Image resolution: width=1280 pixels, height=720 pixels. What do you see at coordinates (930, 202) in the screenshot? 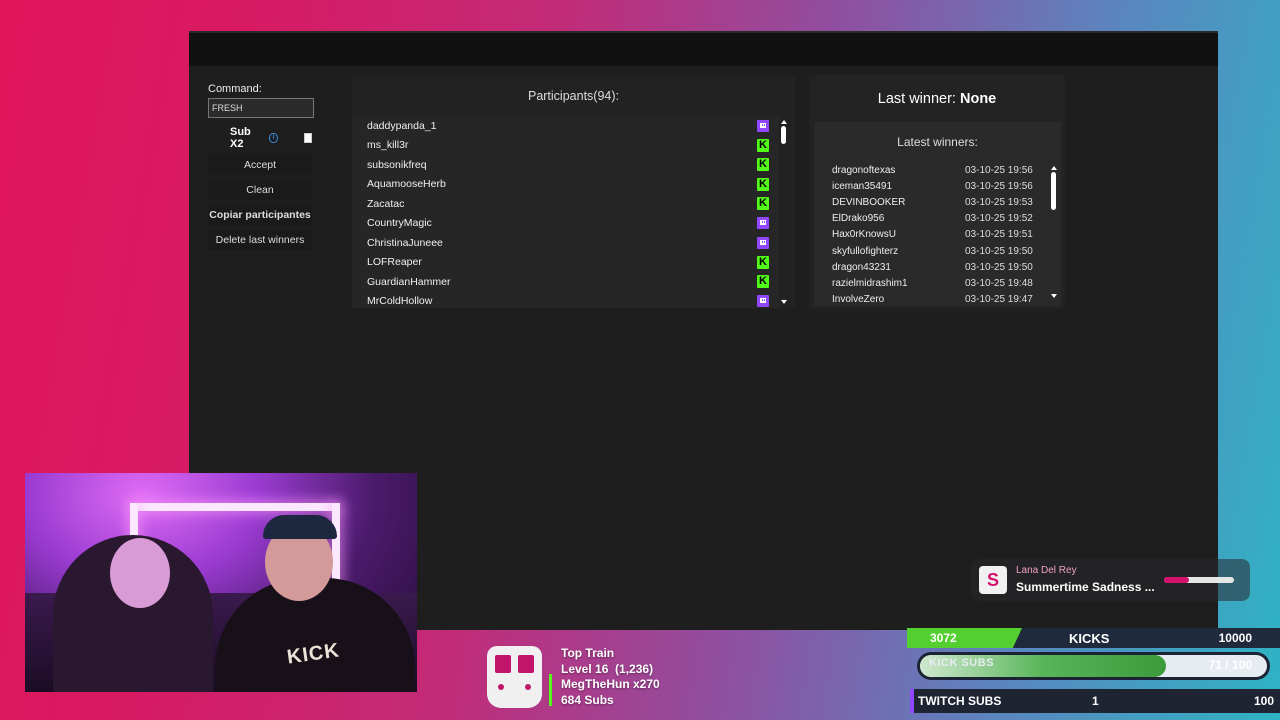
I see `winner-row: DEVINBOOKER 03-10-25 19:53` at bounding box center [930, 202].